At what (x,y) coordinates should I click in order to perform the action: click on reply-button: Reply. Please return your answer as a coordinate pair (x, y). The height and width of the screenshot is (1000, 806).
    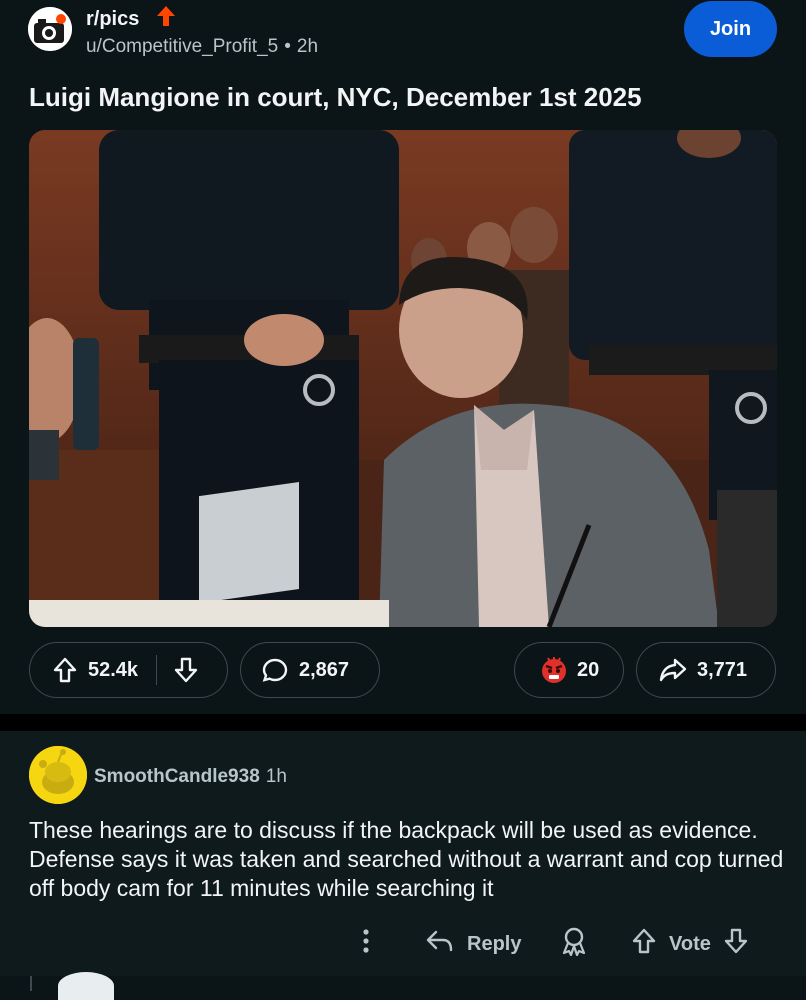
    Looking at the image, I should click on (473, 944).